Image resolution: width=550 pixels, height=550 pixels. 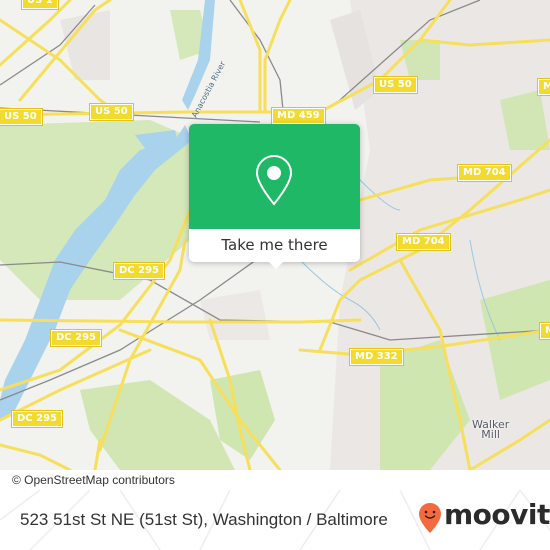 I want to click on route-shield-md459: MD 459, so click(x=298, y=116).